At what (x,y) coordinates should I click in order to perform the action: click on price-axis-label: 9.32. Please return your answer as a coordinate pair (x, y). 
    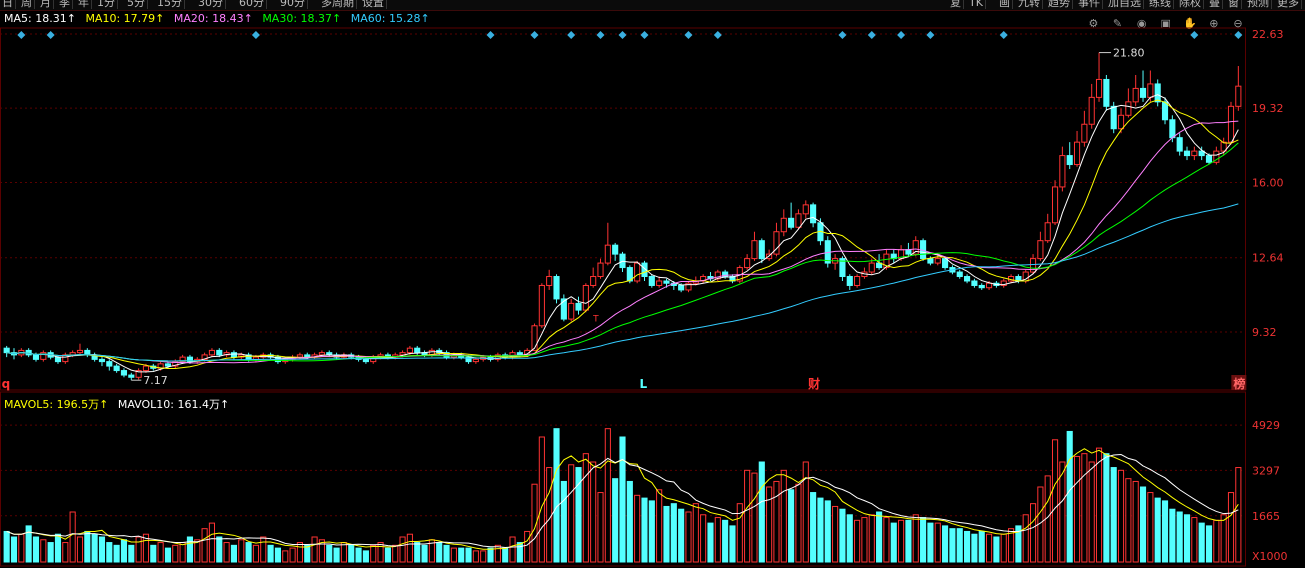
    Looking at the image, I should click on (1264, 332).